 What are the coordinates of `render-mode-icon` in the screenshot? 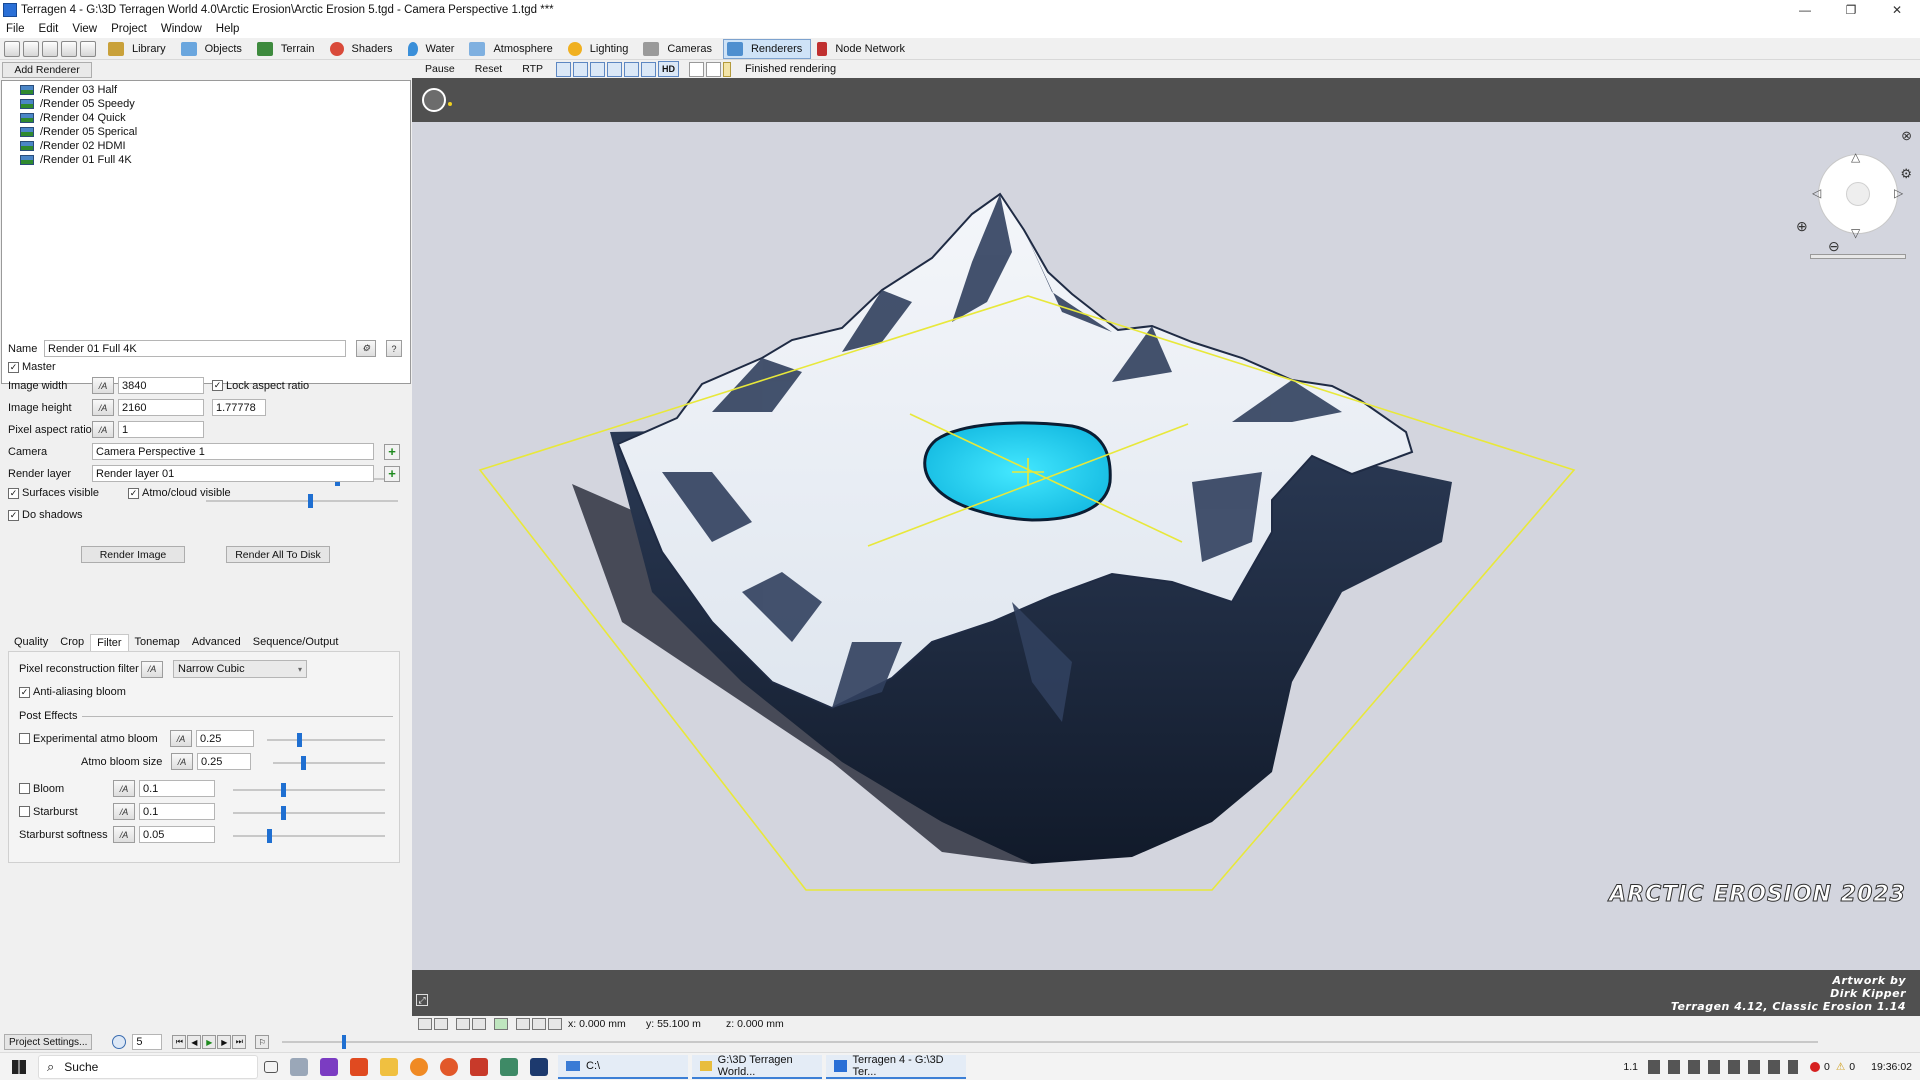 It's located at (463, 1024).